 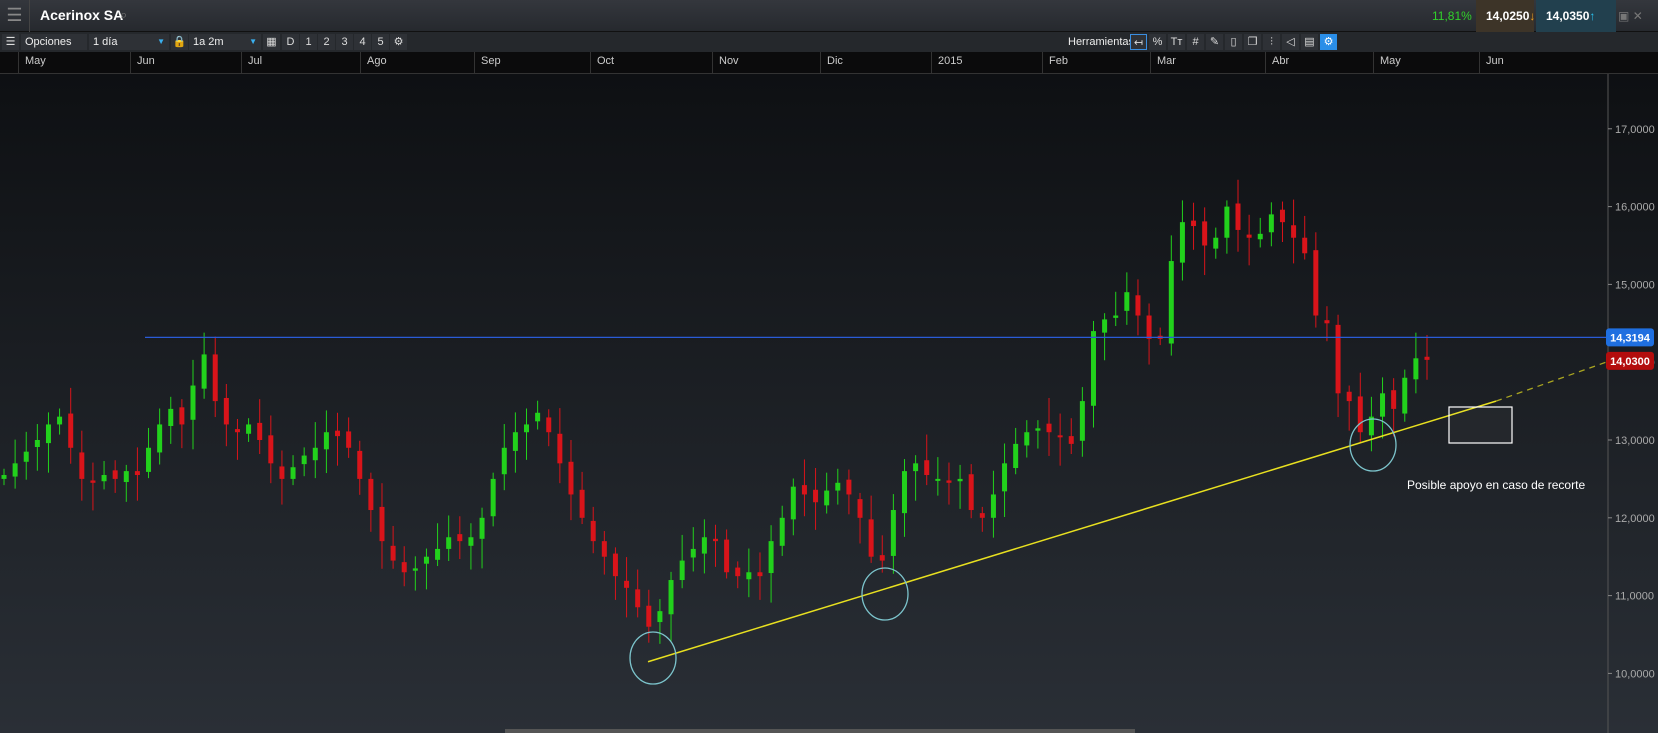 I want to click on percent-icon: %, so click(x=1157, y=42).